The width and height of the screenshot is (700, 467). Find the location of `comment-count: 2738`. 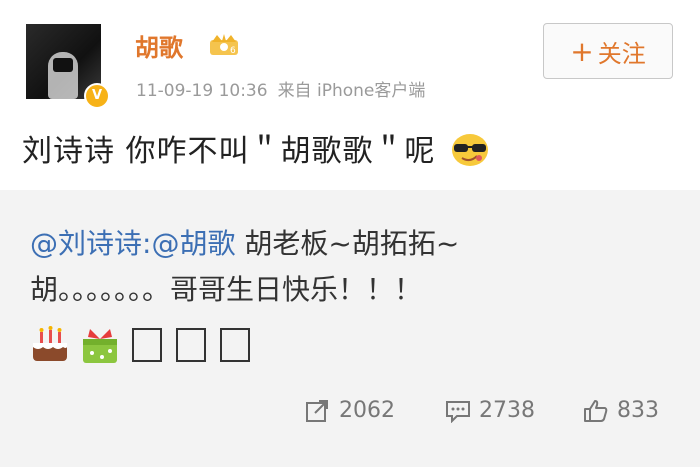

comment-count: 2738 is located at coordinates (507, 410).